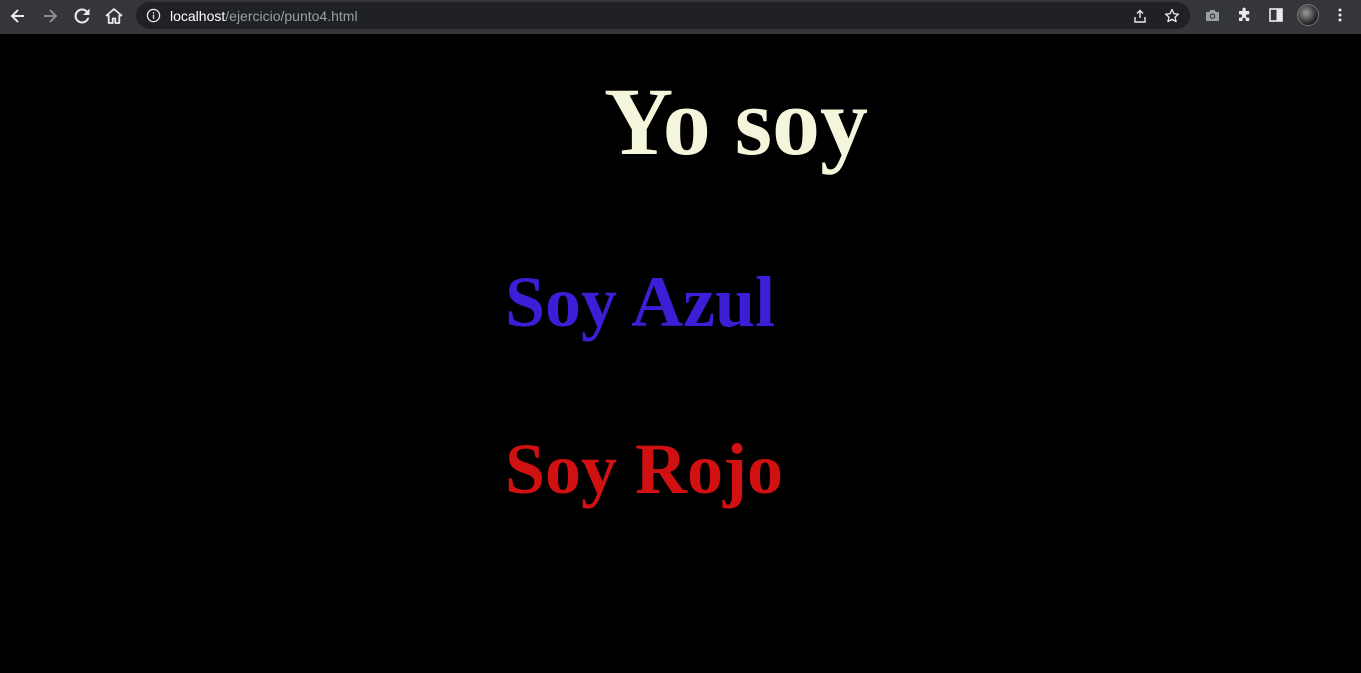  I want to click on info-icon, so click(153, 15).